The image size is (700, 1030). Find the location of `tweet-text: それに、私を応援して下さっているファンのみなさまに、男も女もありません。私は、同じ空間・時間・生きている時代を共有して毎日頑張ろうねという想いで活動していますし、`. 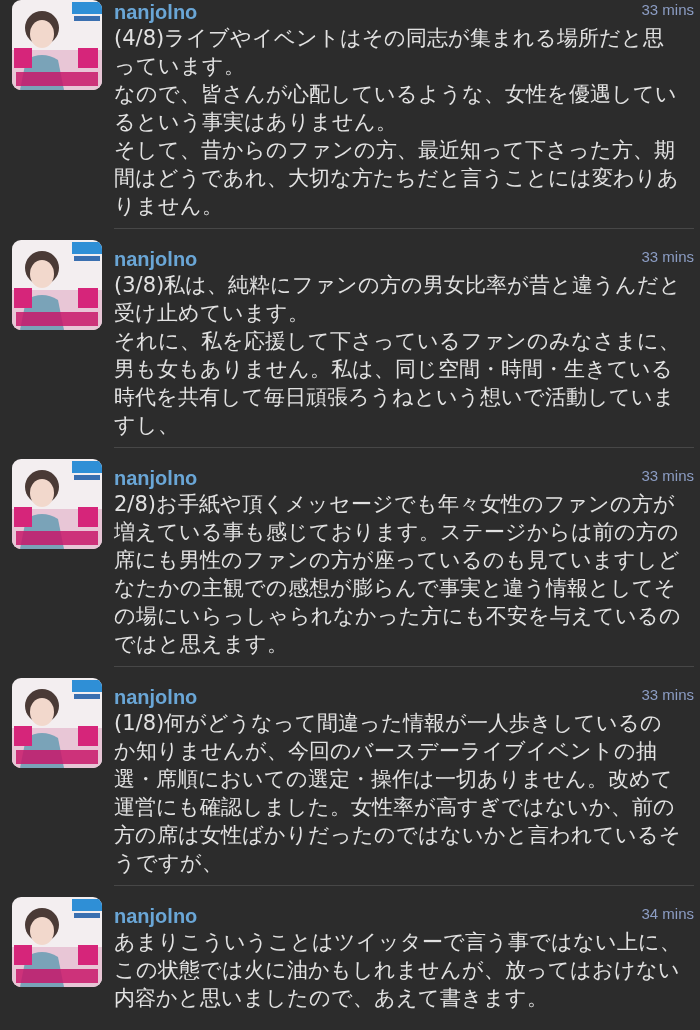

tweet-text: それに、私を応援して下さっているファンのみなさまに、男も女もありません。私は、同じ空間・時間・生きている時代を共有して毎日頑張ろうねという想いで活動していますし、 is located at coordinates (397, 383).